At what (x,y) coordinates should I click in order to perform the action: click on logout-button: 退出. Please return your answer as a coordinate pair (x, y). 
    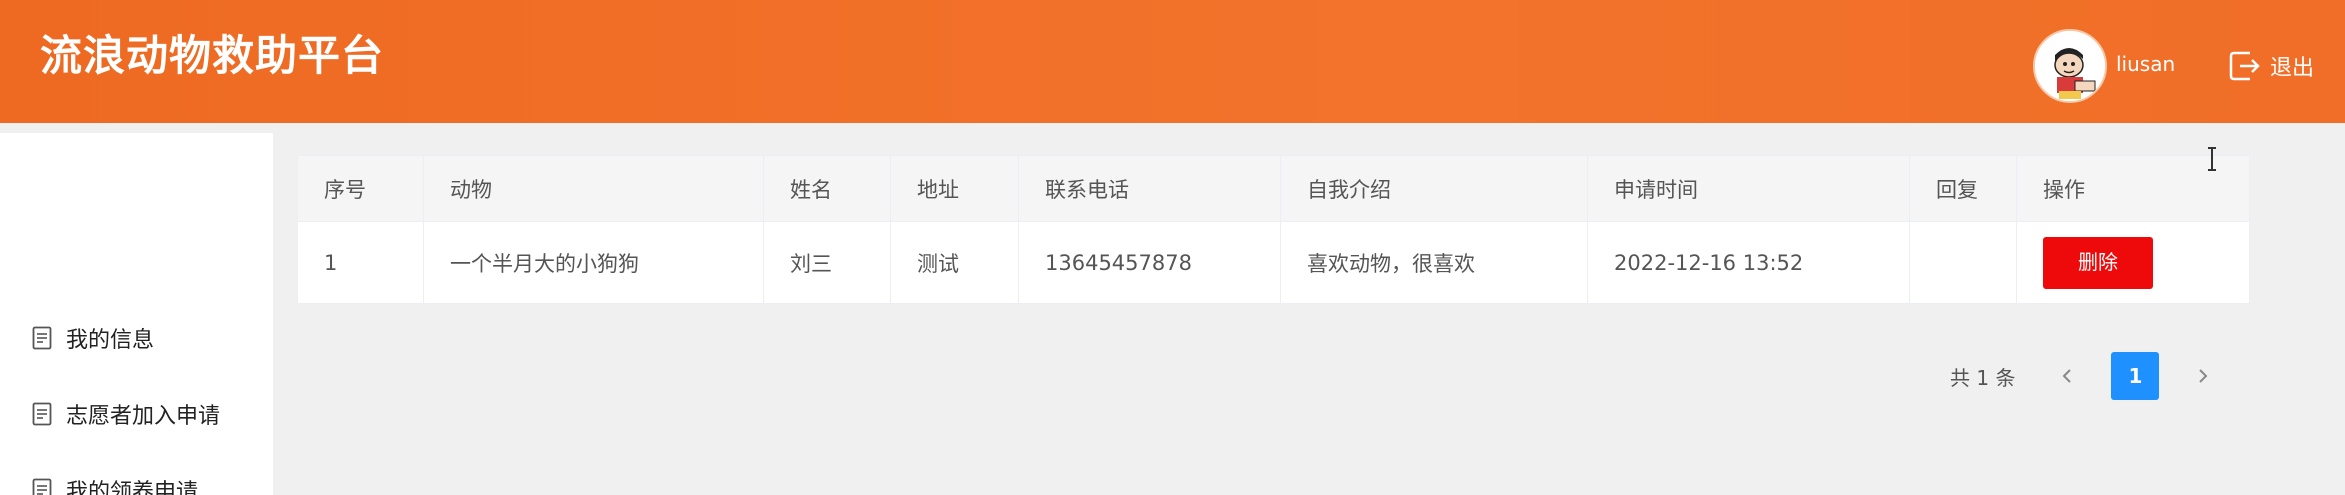
    Looking at the image, I should click on (2270, 66).